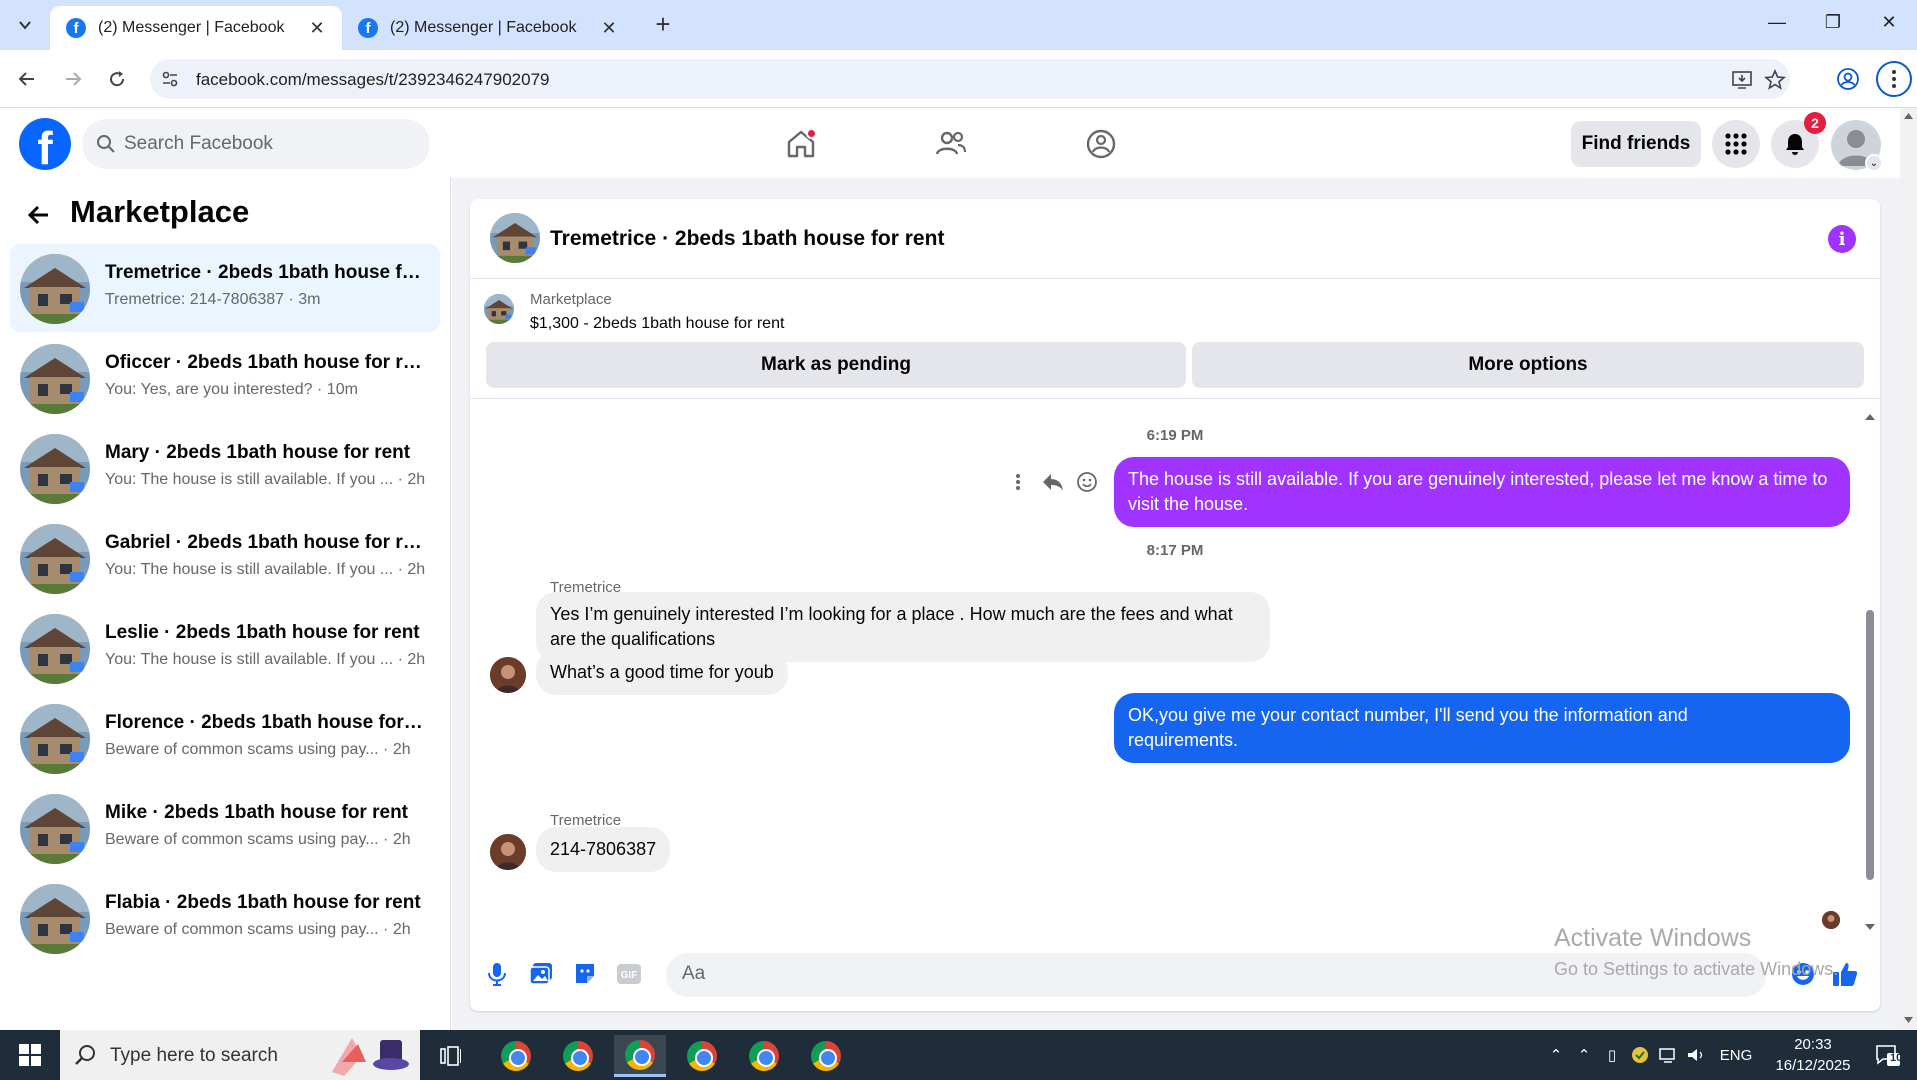 This screenshot has height=1080, width=1917. What do you see at coordinates (170, 79) in the screenshot?
I see `site-settings-icon` at bounding box center [170, 79].